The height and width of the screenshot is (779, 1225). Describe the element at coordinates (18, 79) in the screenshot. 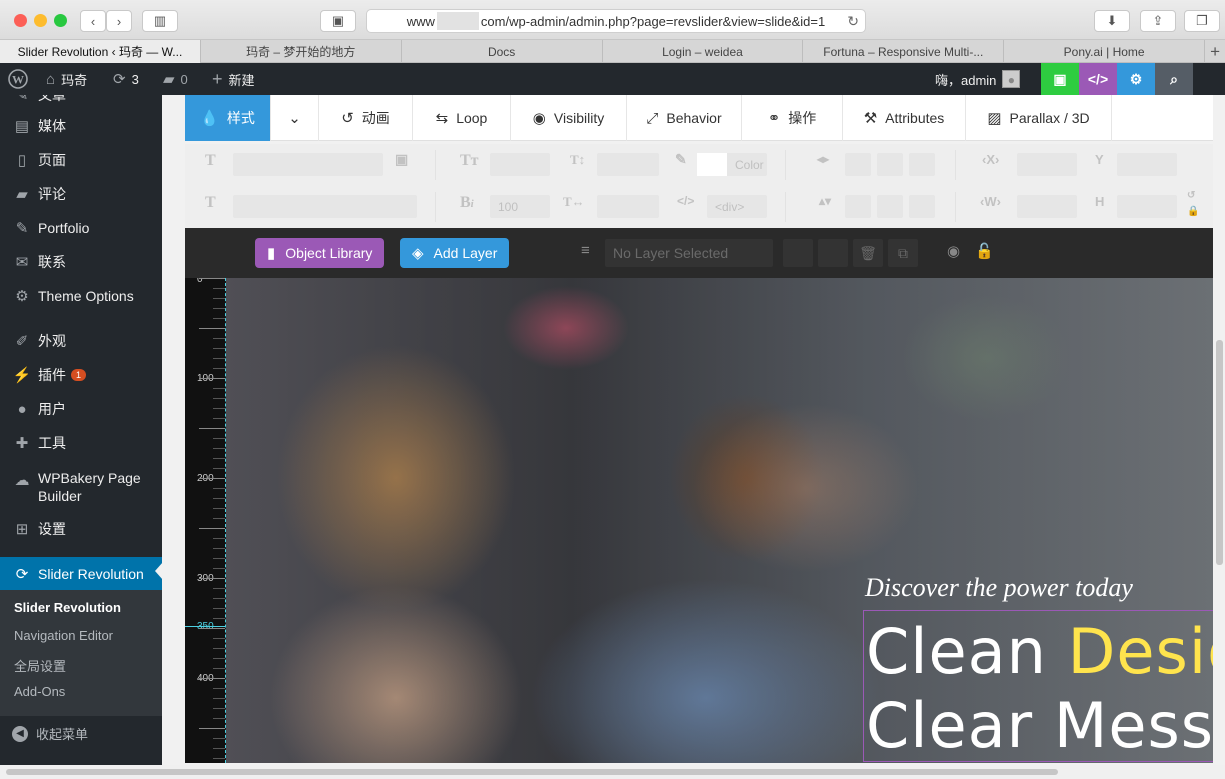

I see `wp-logo-menu: W` at that location.